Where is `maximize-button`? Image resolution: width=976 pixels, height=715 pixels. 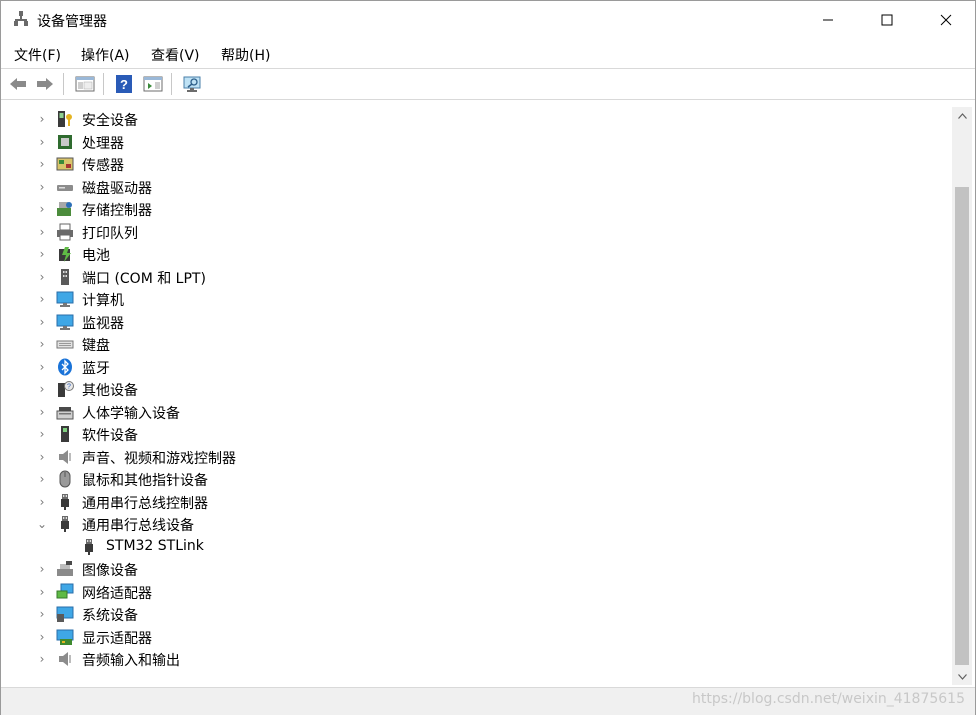
maximize-button is located at coordinates (887, 20).